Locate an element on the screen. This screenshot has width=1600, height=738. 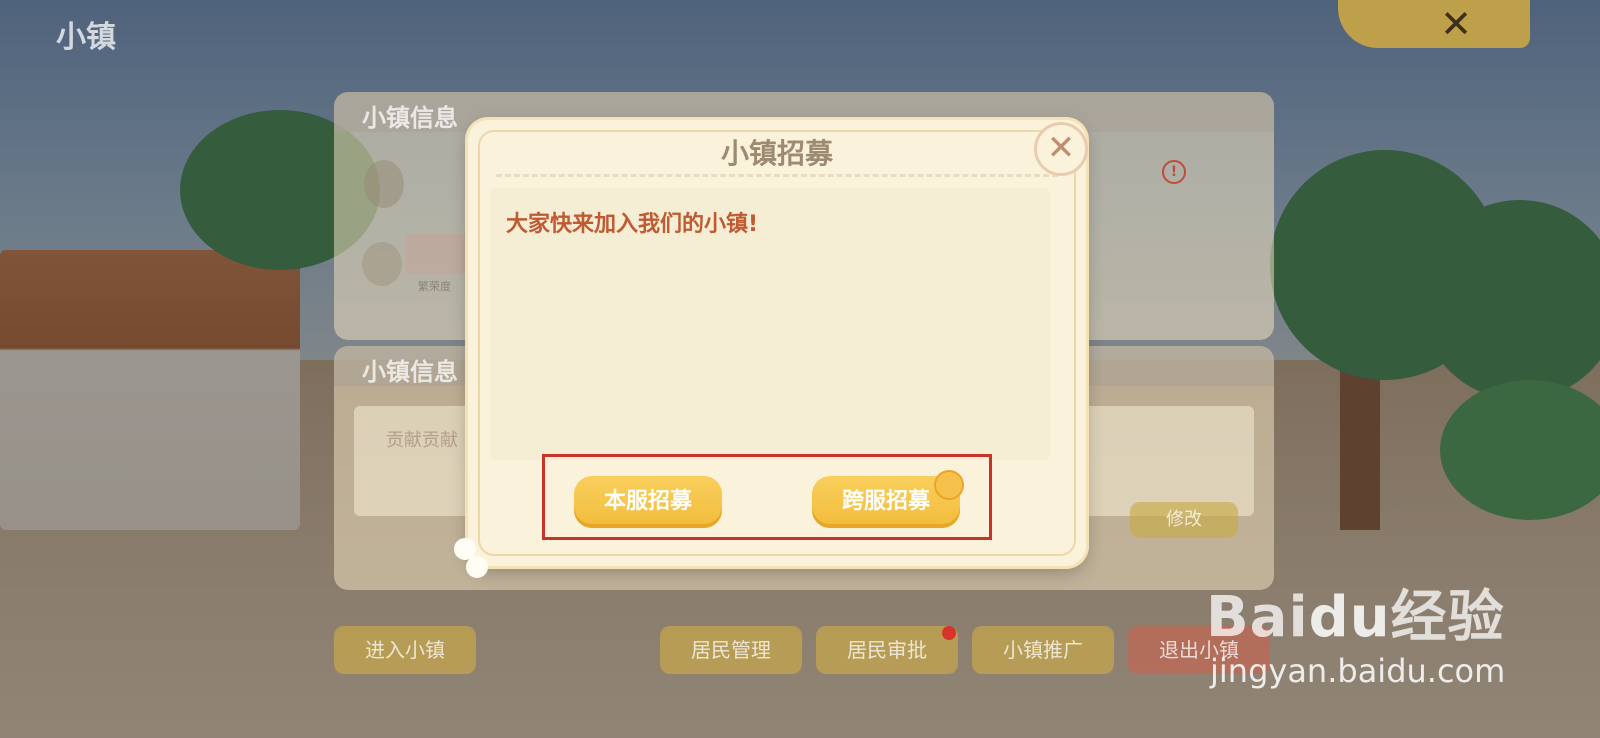
blurred-value is located at coordinates (436, 254).